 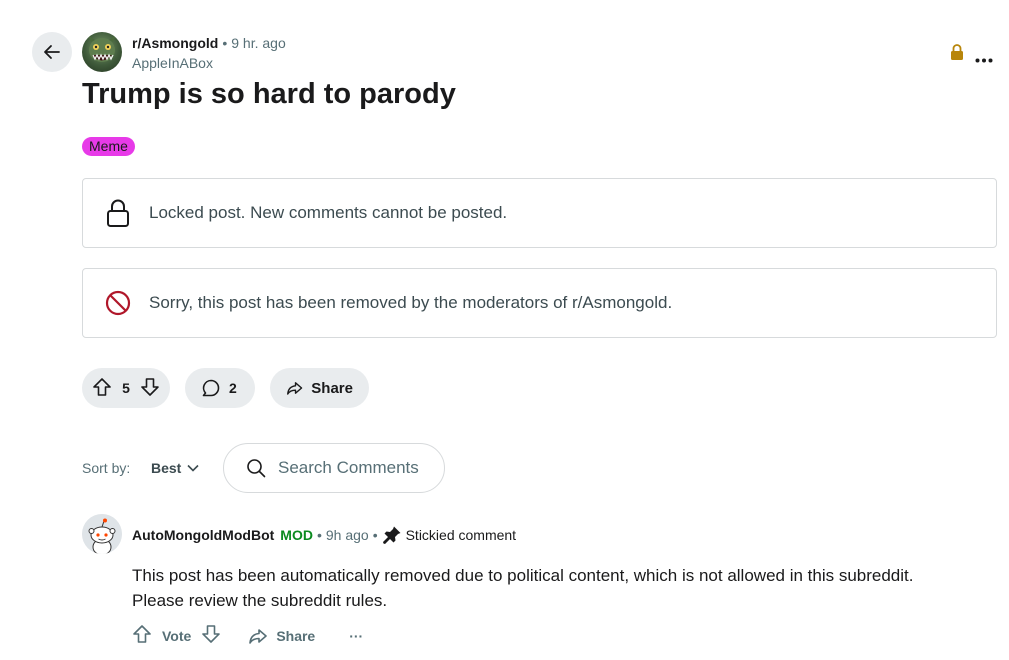 I want to click on comment-downvote-icon, so click(x=211, y=635).